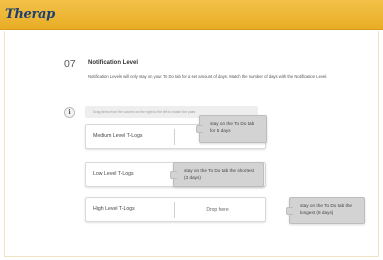  What do you see at coordinates (30, 14) in the screenshot?
I see `therap-logo: Therap` at bounding box center [30, 14].